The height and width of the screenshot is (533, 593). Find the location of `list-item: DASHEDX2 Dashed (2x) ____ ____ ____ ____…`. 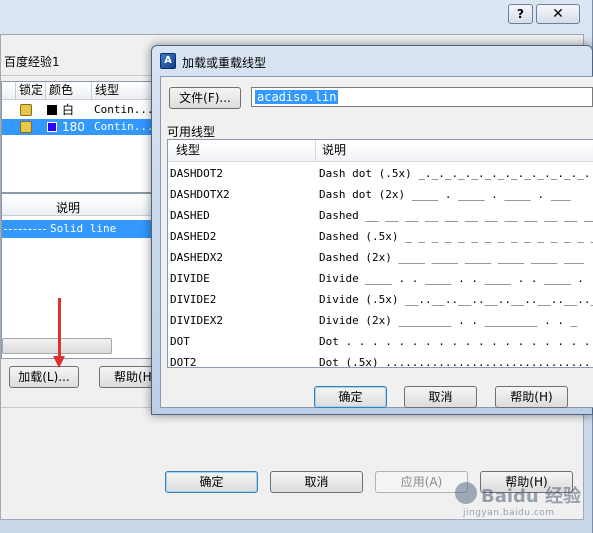

list-item: DASHEDX2 Dashed (2x) ____ ____ ____ ____… is located at coordinates (380, 257).